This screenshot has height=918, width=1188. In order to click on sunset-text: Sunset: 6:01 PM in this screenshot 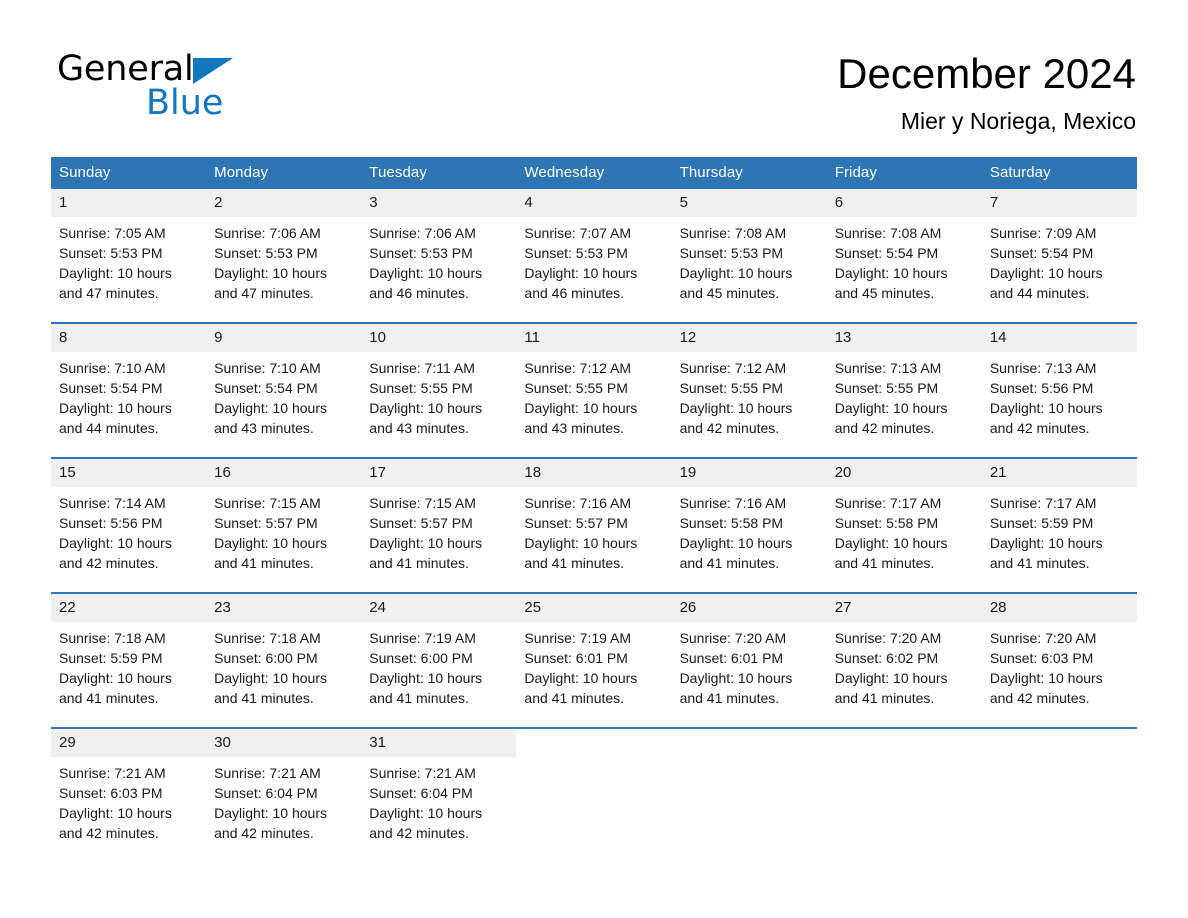, I will do `click(576, 658)`.